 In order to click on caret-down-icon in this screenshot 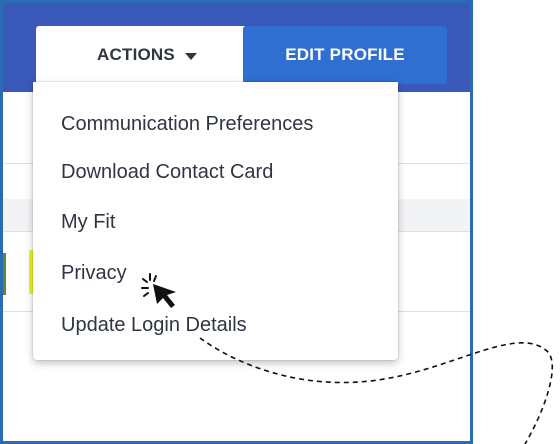, I will do `click(190, 56)`.